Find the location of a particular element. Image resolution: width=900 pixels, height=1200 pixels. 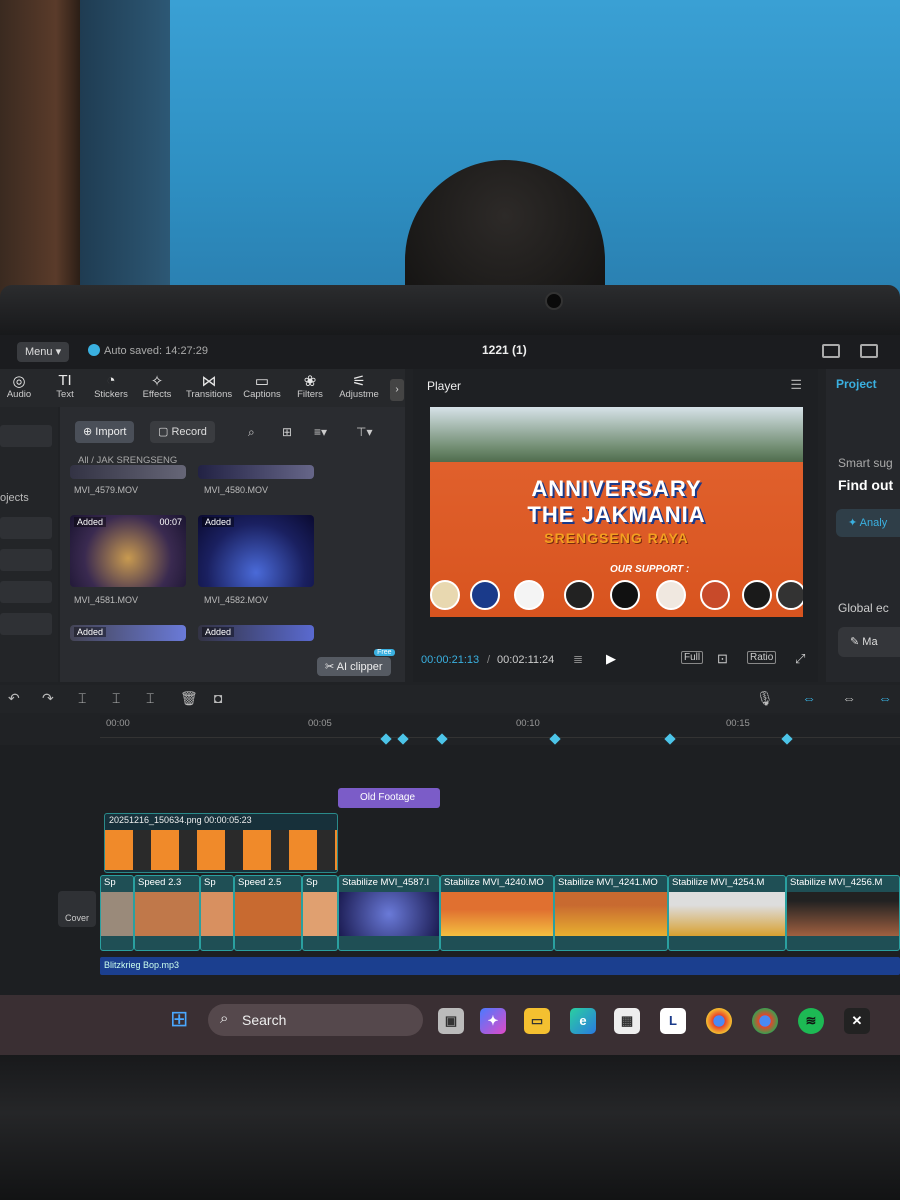

menu-button: Menu ▾ is located at coordinates (43, 352).